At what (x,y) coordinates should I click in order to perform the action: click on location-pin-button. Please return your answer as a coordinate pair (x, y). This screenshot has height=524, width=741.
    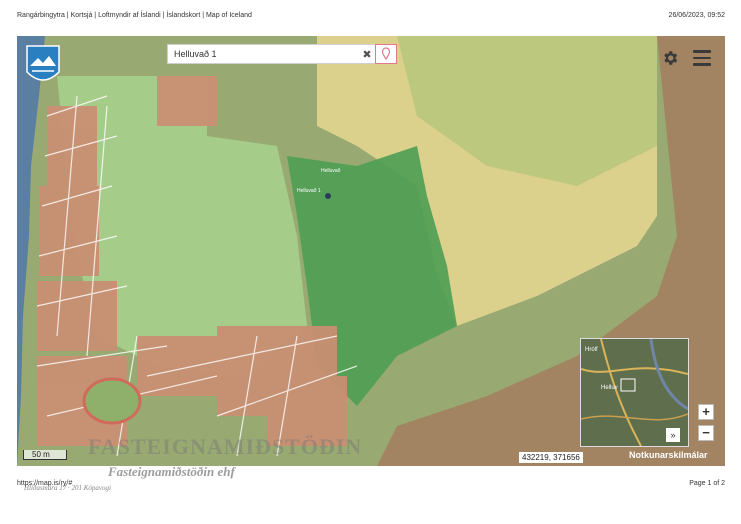
    Looking at the image, I should click on (386, 54).